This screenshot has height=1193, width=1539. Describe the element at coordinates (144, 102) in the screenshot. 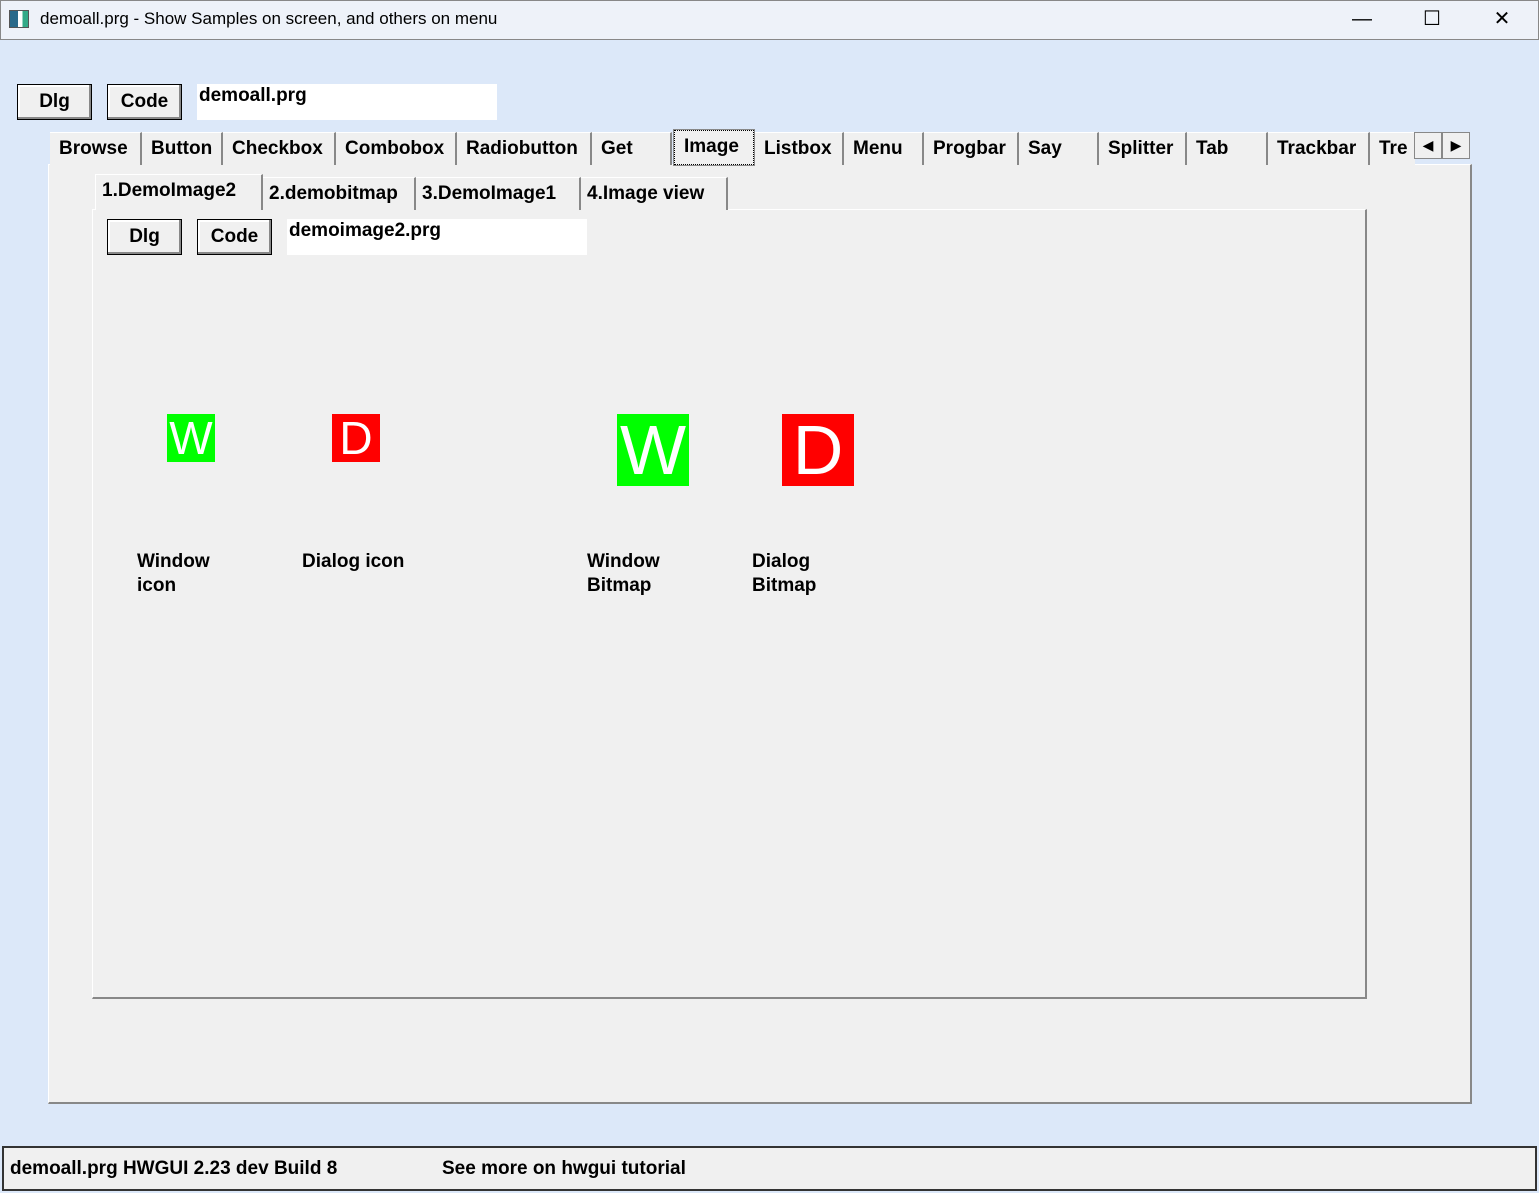

I see `code-button: Code` at that location.